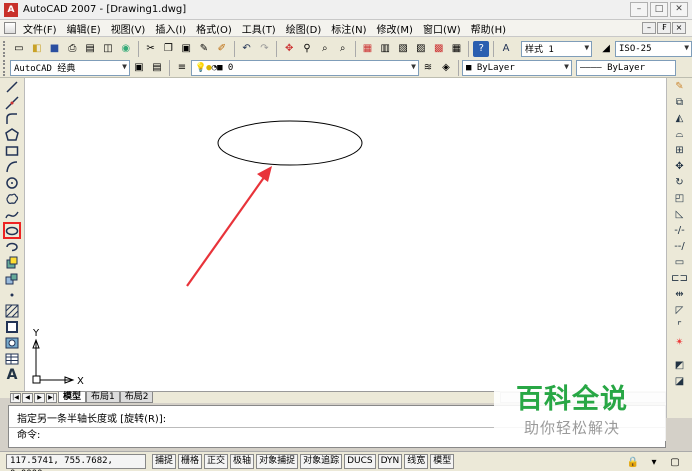  Describe the element at coordinates (108, 49) in the screenshot. I see `publish-icon: ◫` at that location.